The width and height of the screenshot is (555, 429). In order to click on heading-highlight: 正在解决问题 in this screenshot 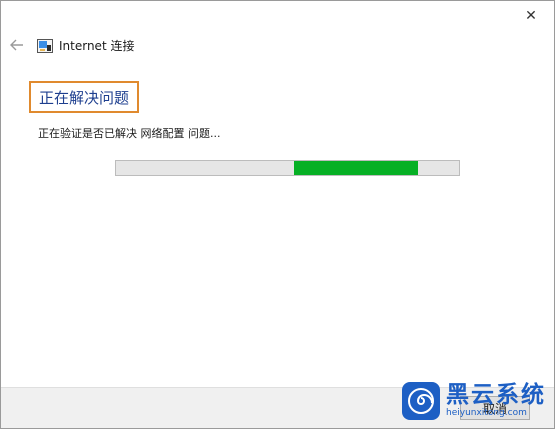, I will do `click(84, 97)`.